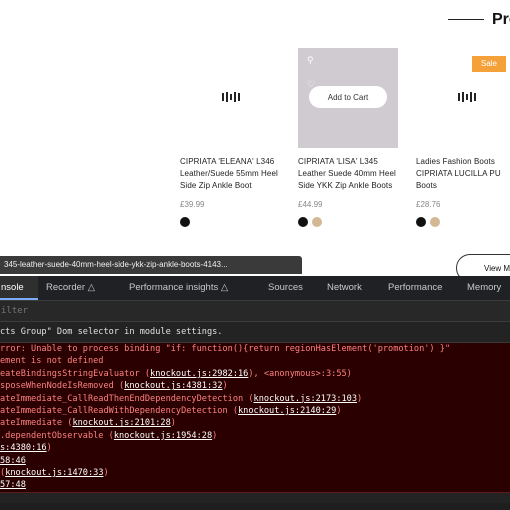  Describe the element at coordinates (255, 448) in the screenshot. I see `stack-frame: s:4380:16)` at that location.